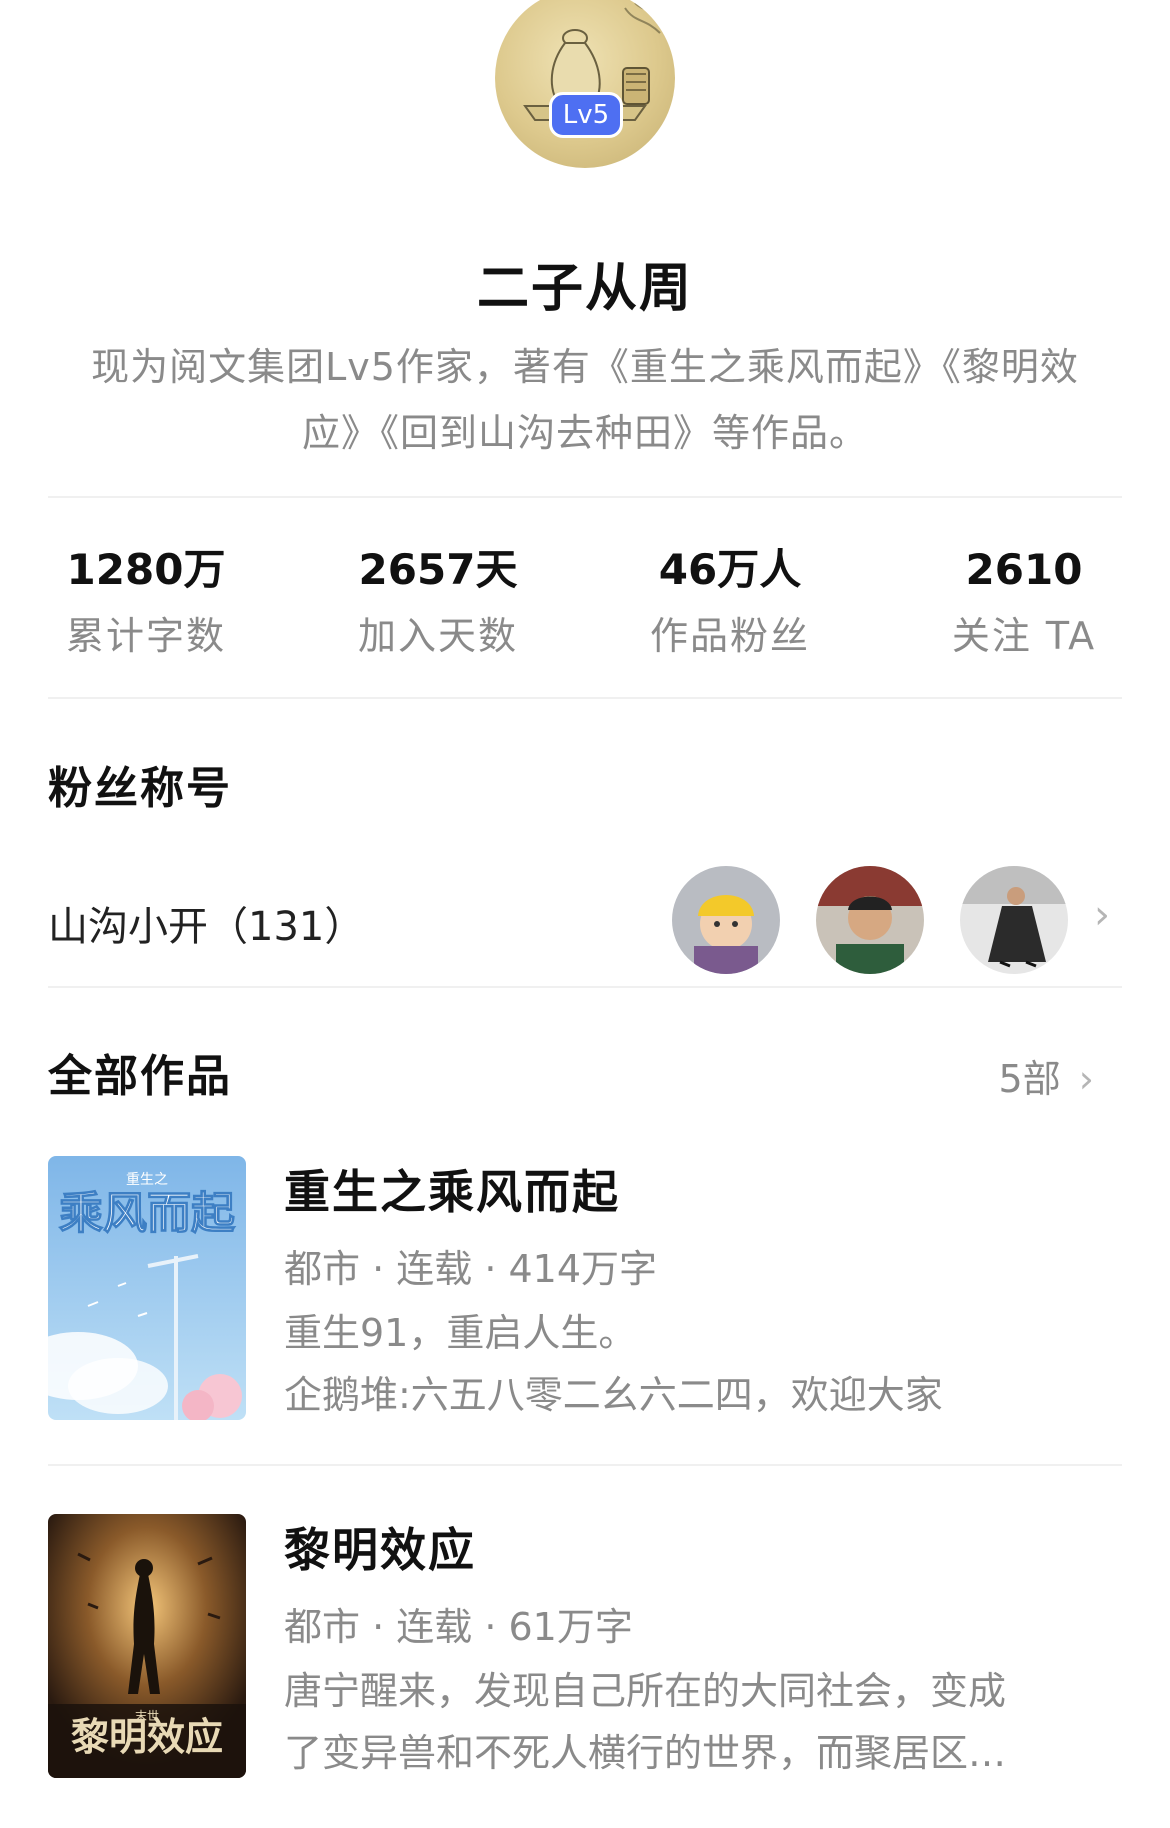 The height and width of the screenshot is (1828, 1170). What do you see at coordinates (140, 788) in the screenshot?
I see `fan-section-title: 粉丝称号` at bounding box center [140, 788].